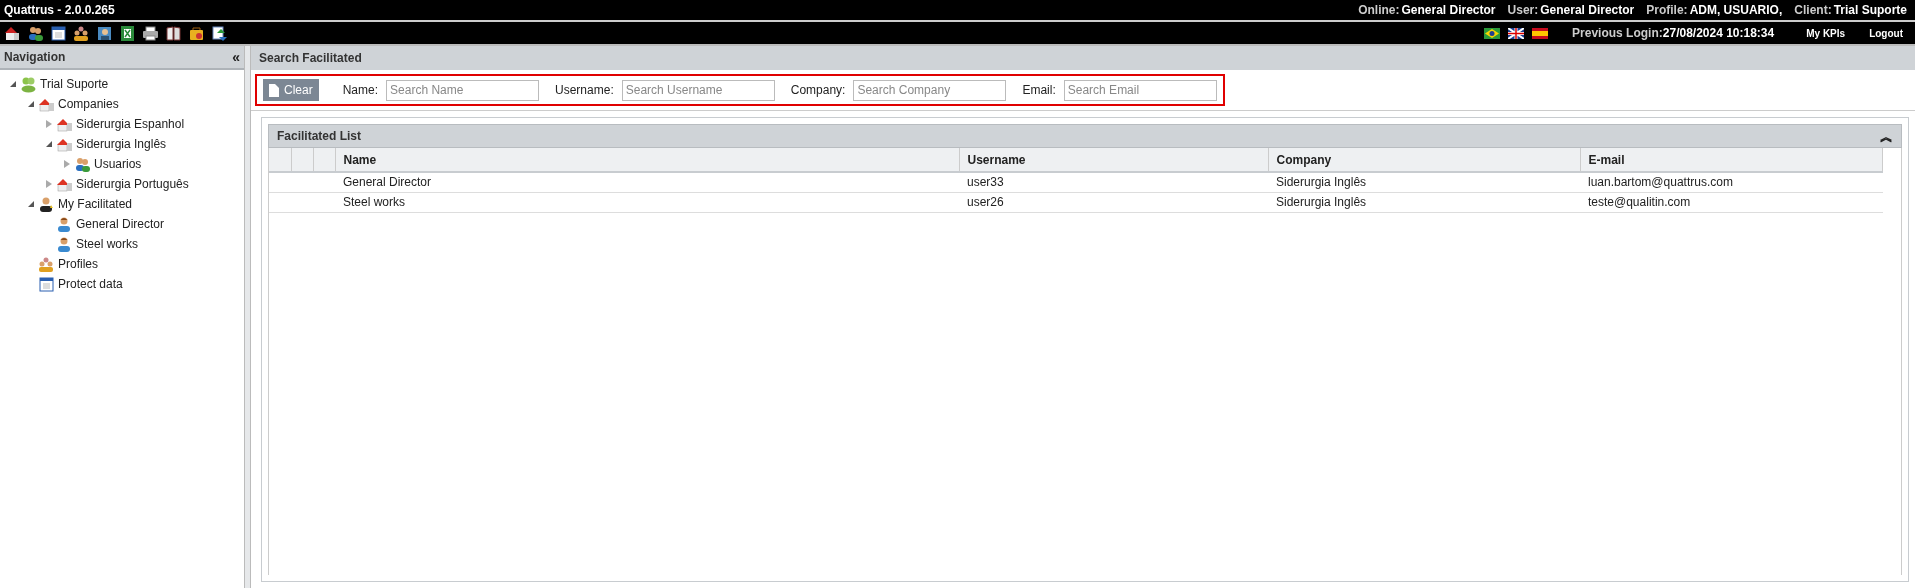 The width and height of the screenshot is (1915, 588). I want to click on session-label: Online:, so click(1379, 10).